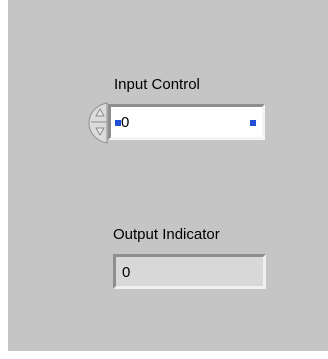 This screenshot has height=359, width=328. Describe the element at coordinates (157, 84) in the screenshot. I see `input-control-label: Input Control` at that location.